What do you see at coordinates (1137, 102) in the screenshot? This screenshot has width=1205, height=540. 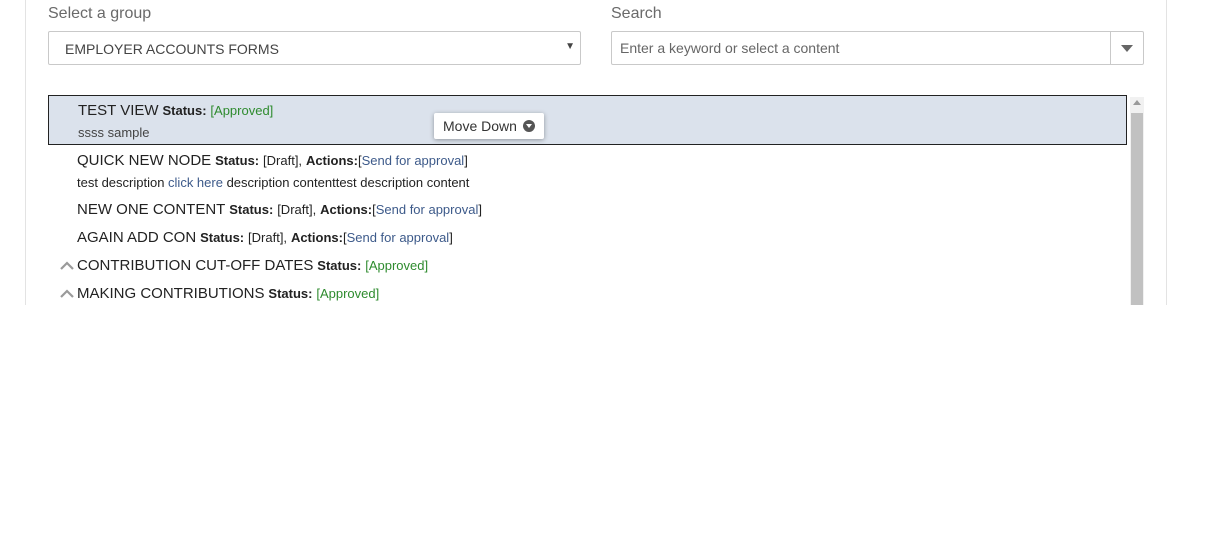 I see `scroll-up-icon` at bounding box center [1137, 102].